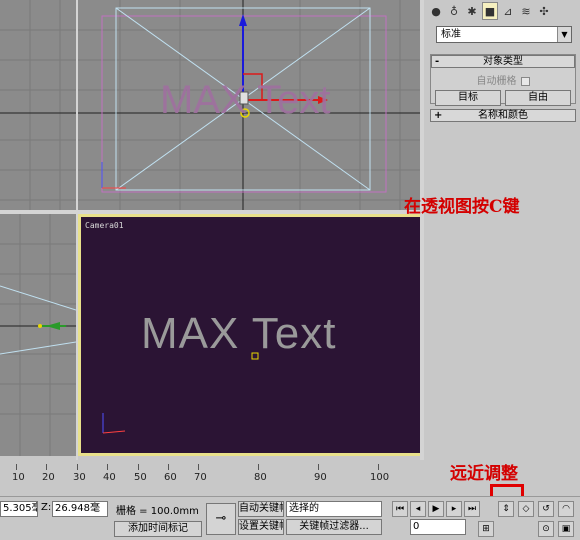 This screenshot has height=540, width=580. Describe the element at coordinates (504, 34) in the screenshot. I see `camera-type-dropdown: 标准 ▼` at that location.